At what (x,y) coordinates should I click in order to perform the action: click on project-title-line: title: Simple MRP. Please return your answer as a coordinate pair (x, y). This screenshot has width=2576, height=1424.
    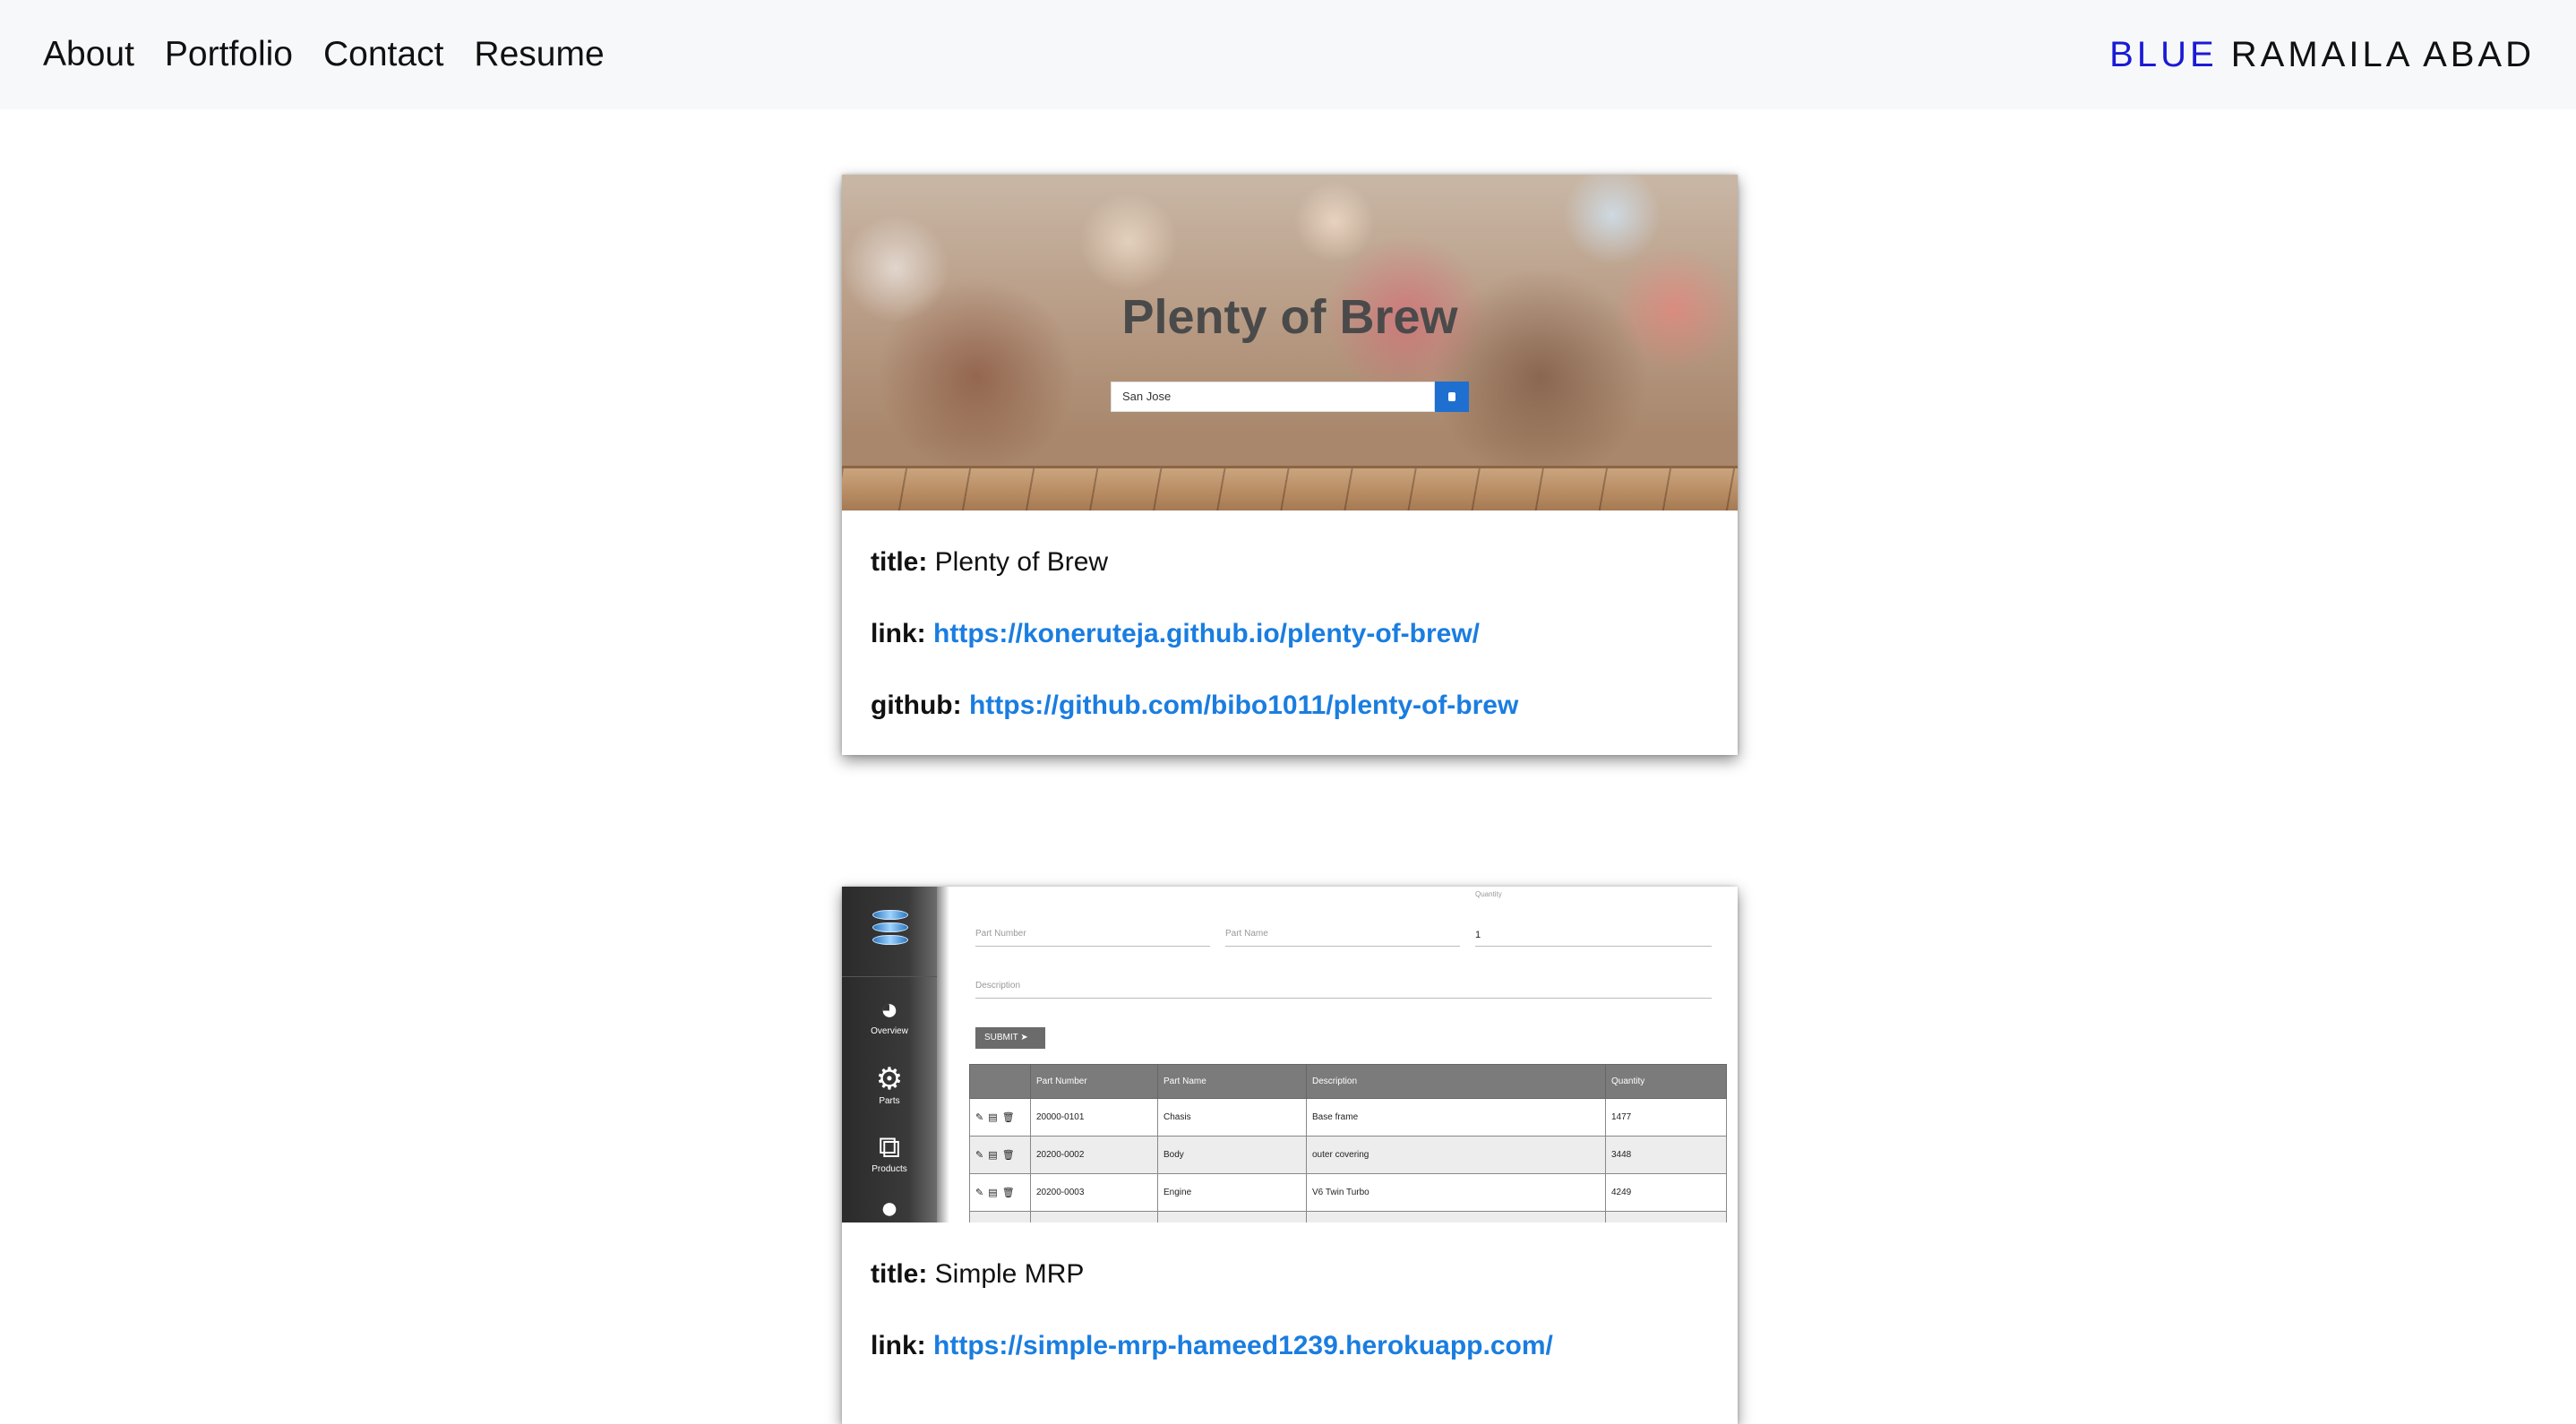
    Looking at the image, I should click on (1290, 1274).